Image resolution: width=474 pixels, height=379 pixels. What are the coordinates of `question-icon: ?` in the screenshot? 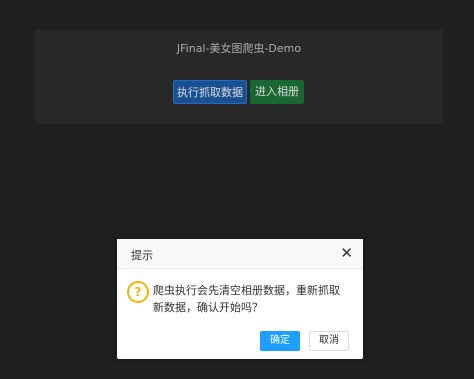 It's located at (138, 292).